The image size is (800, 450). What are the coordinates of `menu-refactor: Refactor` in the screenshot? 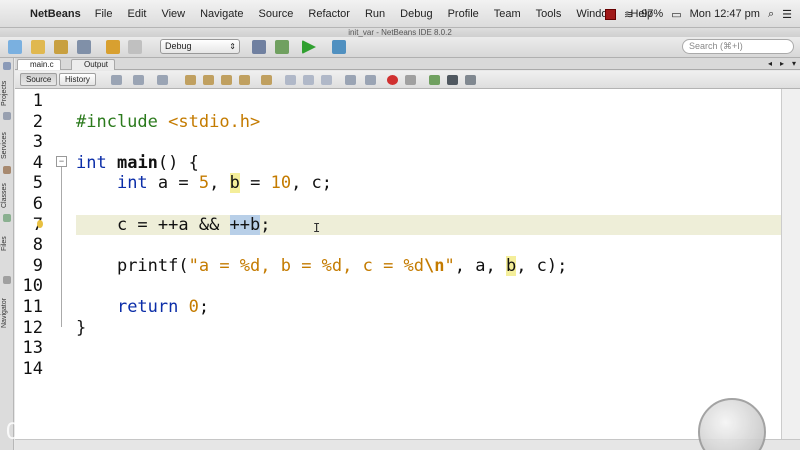 It's located at (329, 14).